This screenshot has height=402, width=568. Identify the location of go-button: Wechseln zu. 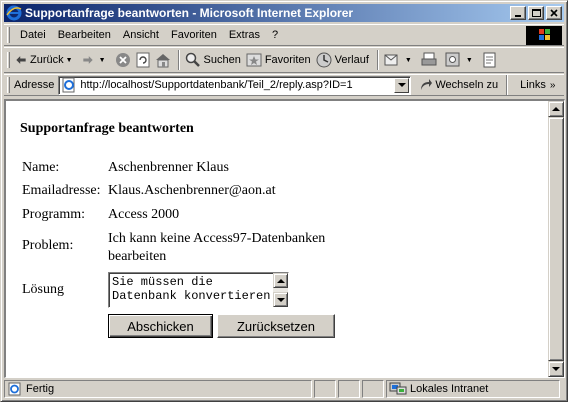
(458, 85).